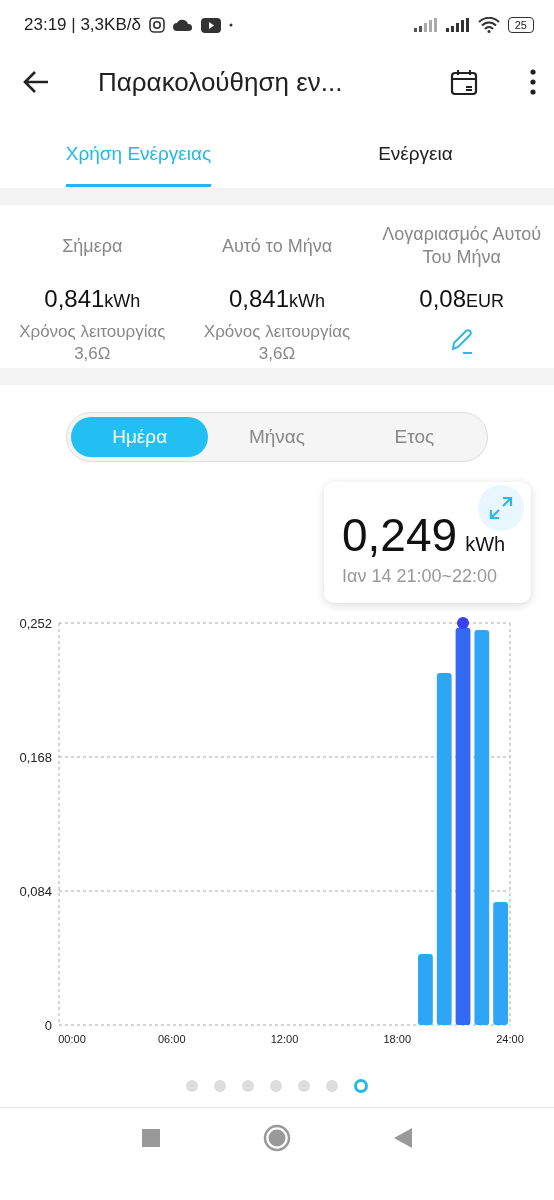 The height and width of the screenshot is (1200, 554). Describe the element at coordinates (397, 1039) in the screenshot. I see `axis-label: 18:00` at that location.